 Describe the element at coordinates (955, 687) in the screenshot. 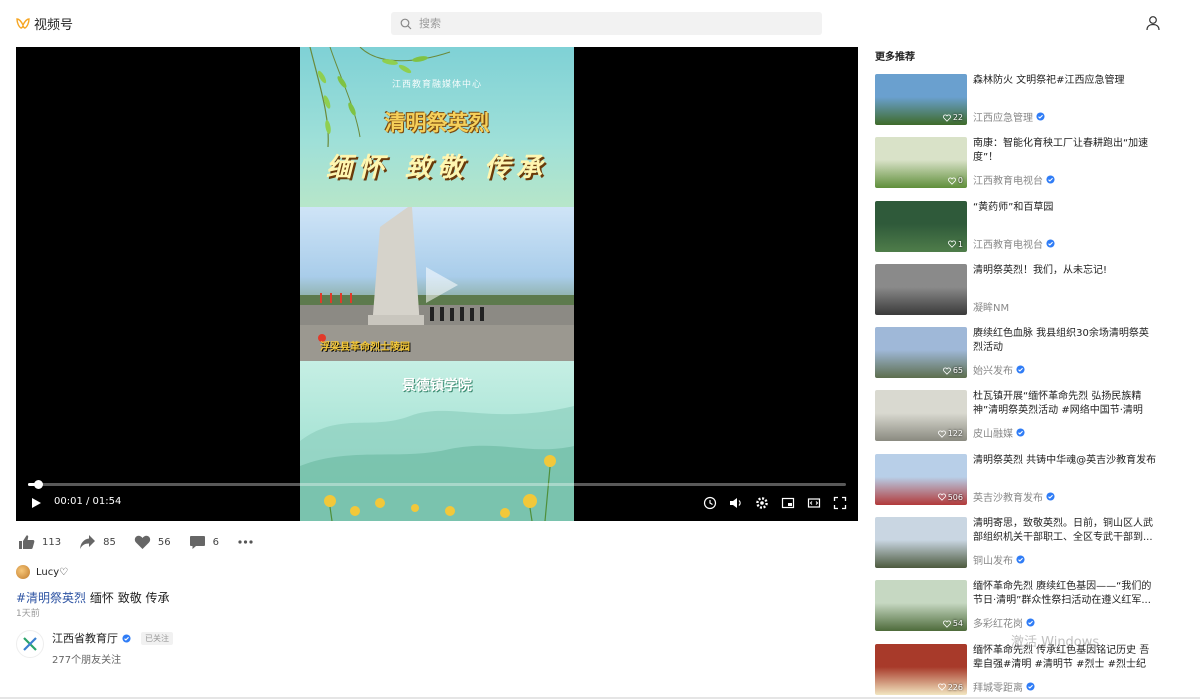

I see `like-count-value: 226` at that location.